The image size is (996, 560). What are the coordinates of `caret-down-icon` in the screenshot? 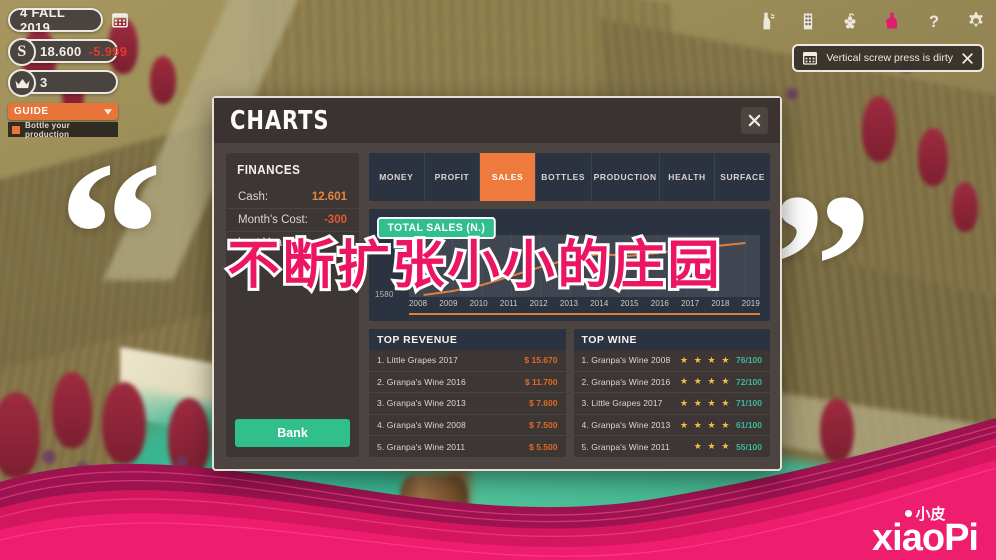 It's located at (108, 111).